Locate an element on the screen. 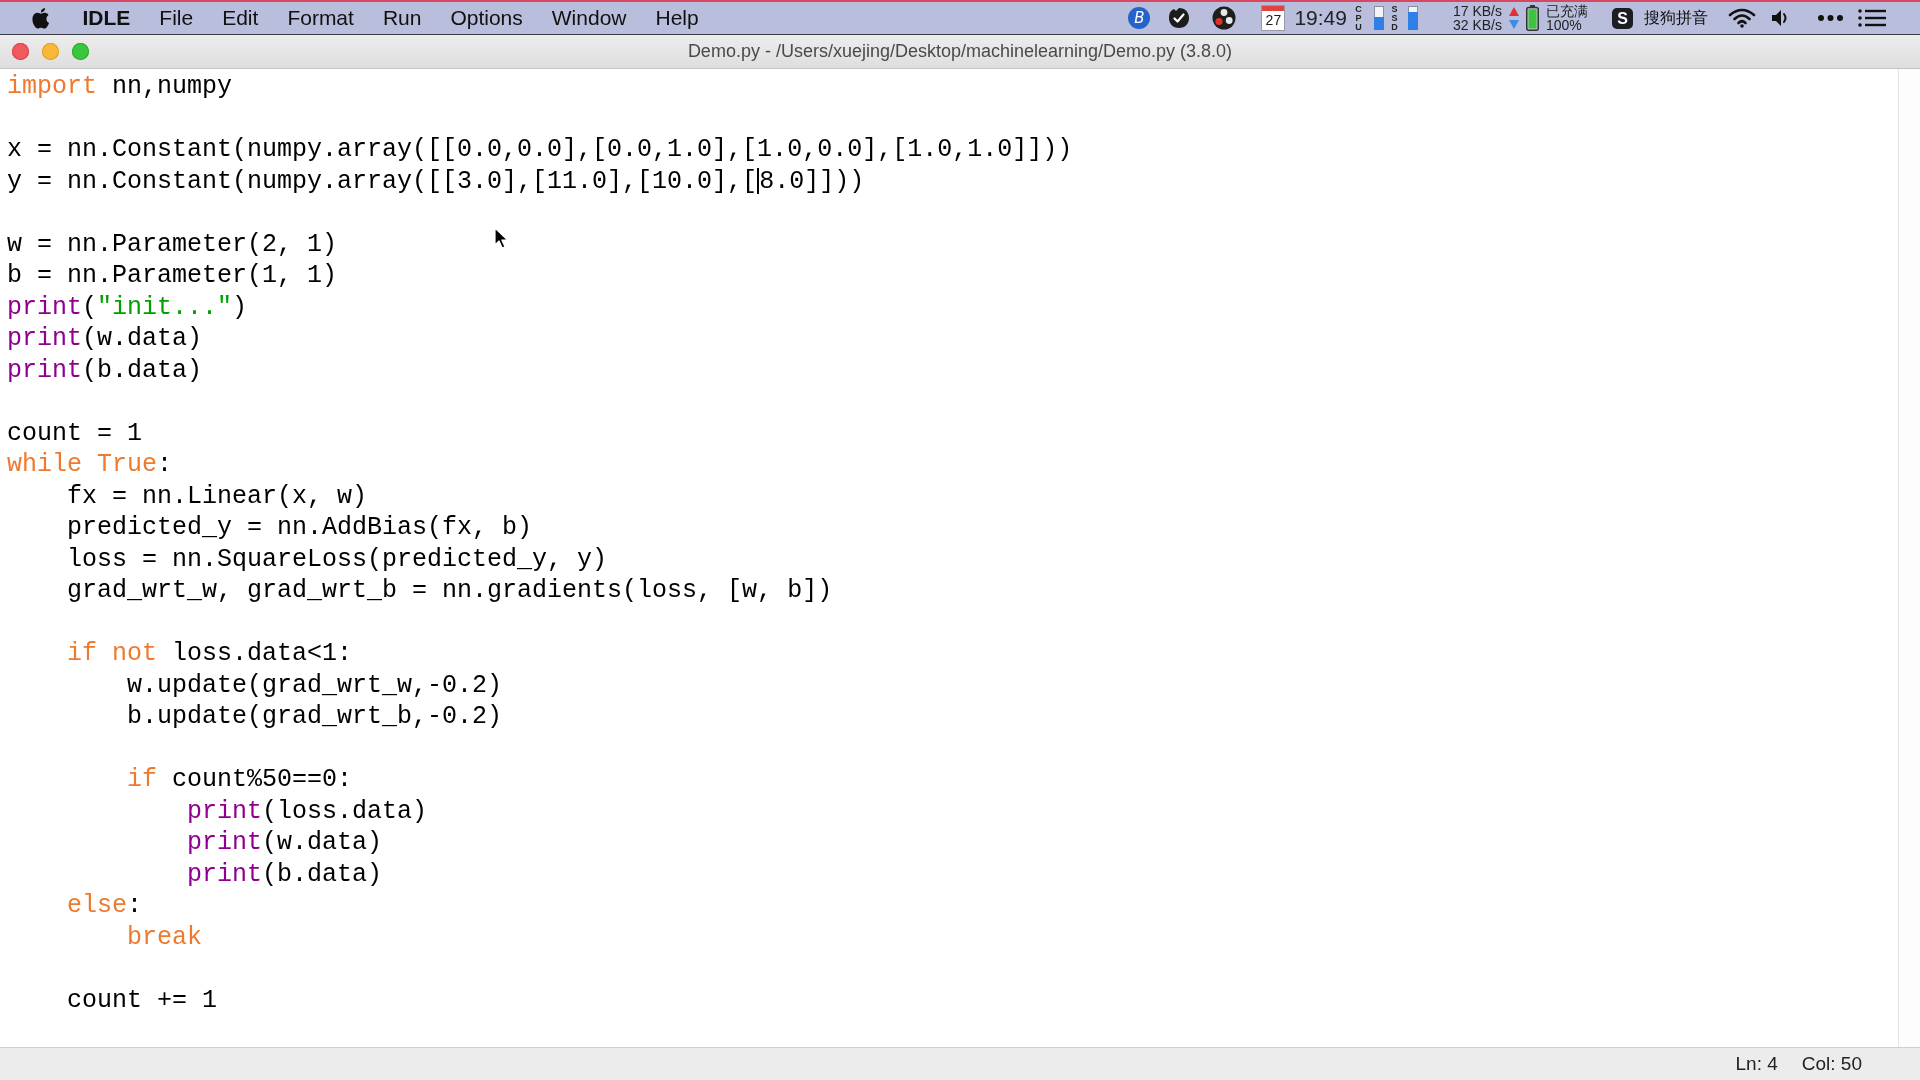  code-line: else: is located at coordinates (104, 906).